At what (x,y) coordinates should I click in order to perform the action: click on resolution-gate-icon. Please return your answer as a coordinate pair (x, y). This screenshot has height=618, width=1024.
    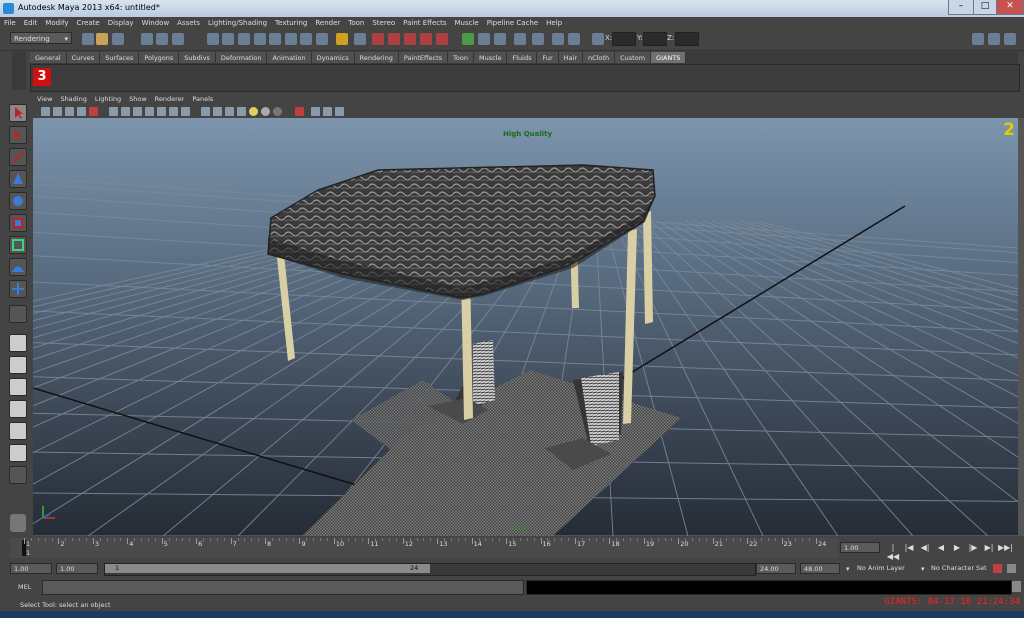
    Looking at the image, I should click on (137, 111).